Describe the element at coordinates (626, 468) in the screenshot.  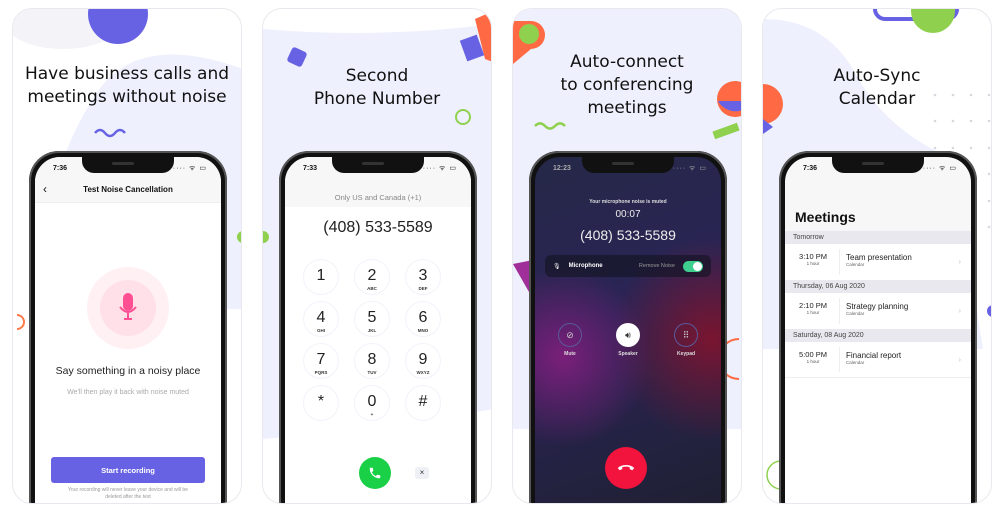
I see `end-call-button` at that location.